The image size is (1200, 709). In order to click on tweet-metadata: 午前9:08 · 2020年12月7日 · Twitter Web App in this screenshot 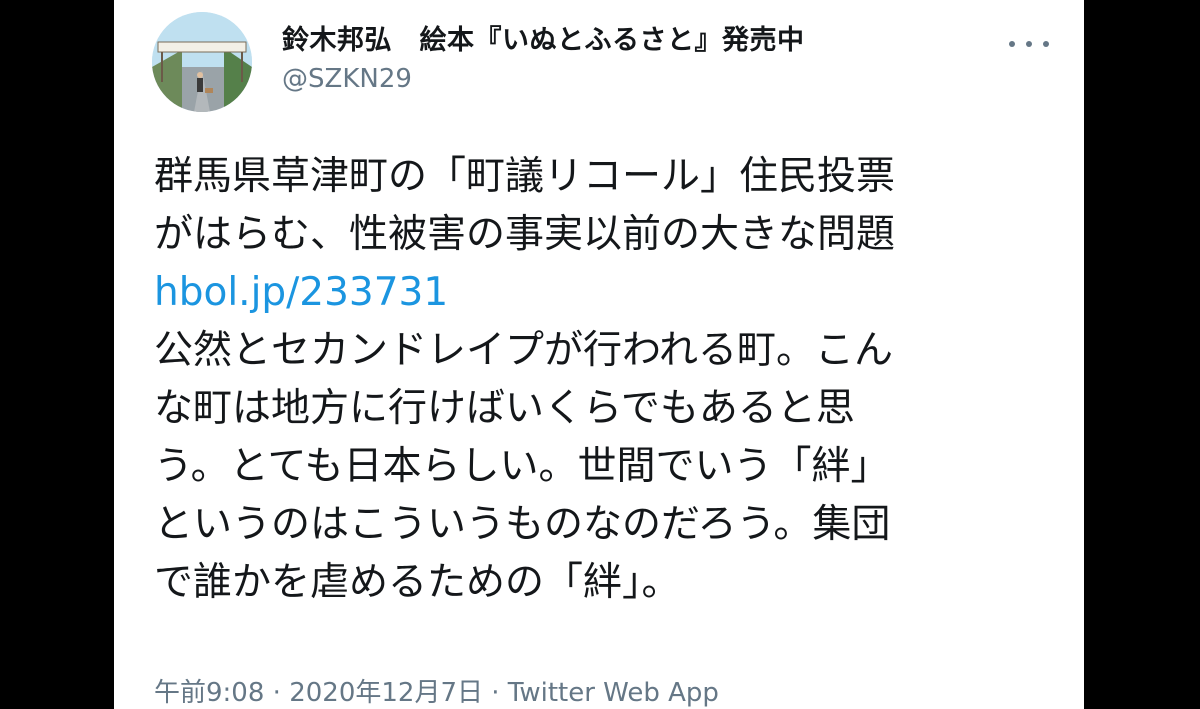, I will do `click(436, 690)`.